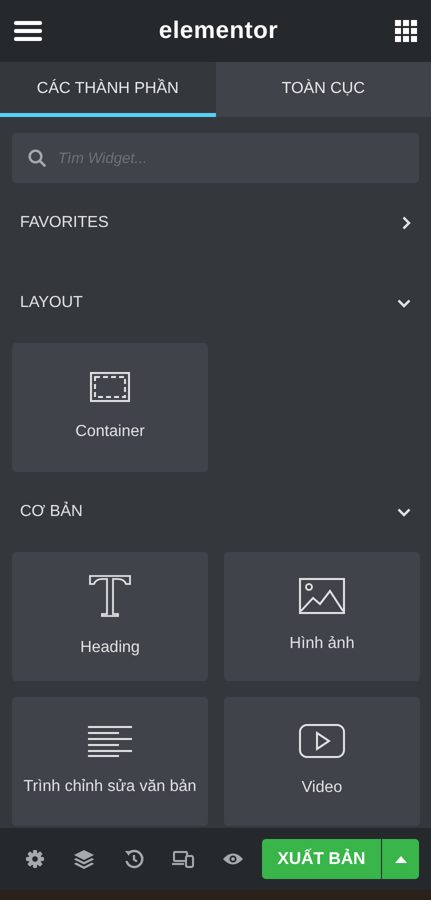  I want to click on paragraph-icon, so click(110, 740).